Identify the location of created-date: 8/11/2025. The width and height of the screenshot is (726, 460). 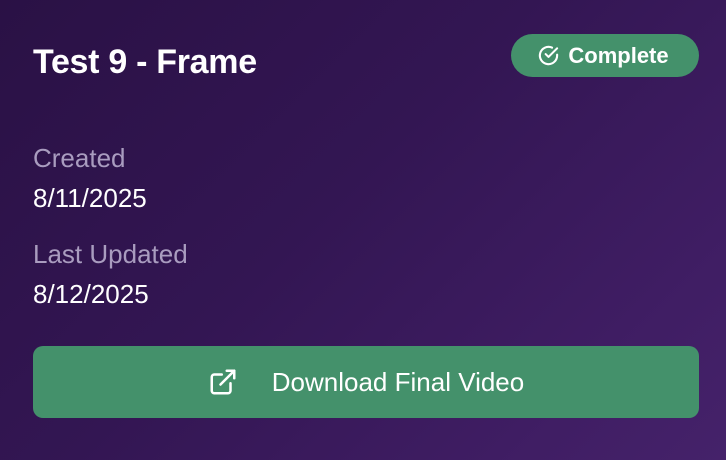
(90, 198).